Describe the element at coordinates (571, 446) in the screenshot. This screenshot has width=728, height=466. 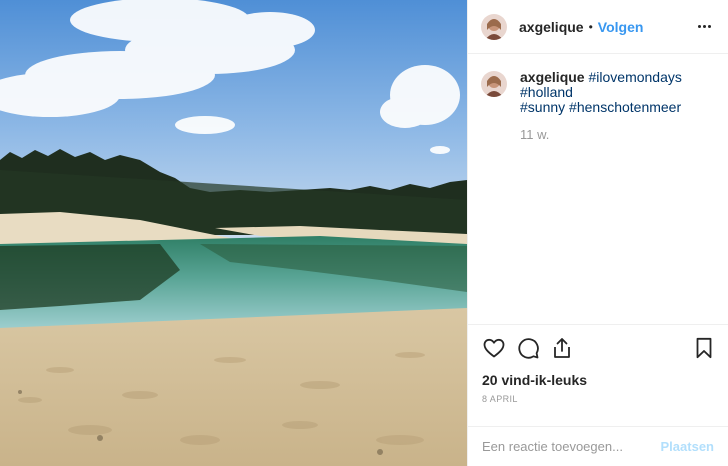
I see `comment-input` at that location.